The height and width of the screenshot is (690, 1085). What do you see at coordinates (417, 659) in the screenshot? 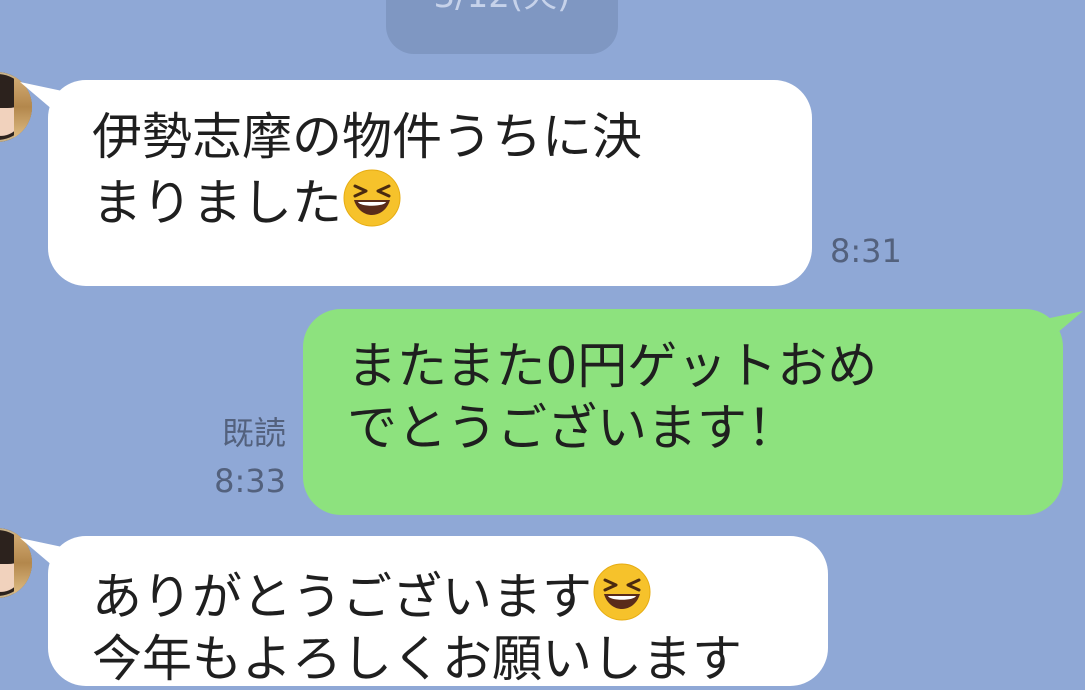
I see `message-text-line: 今年もよろしくお願いします` at bounding box center [417, 659].